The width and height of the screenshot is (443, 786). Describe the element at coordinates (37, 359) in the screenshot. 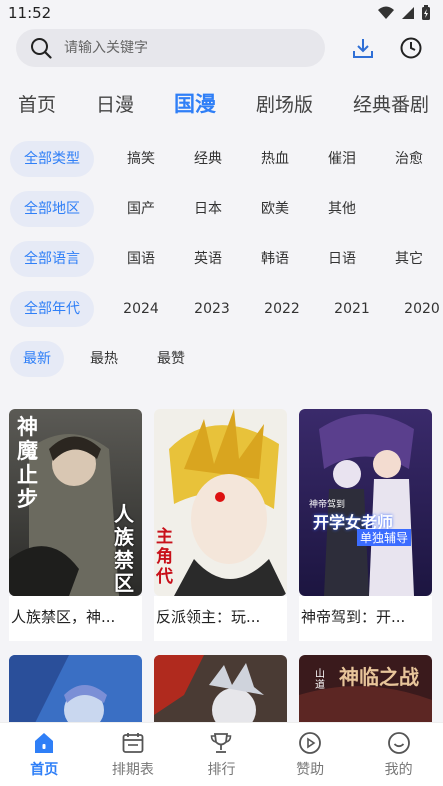

I see `sort-latest: 最新` at that location.